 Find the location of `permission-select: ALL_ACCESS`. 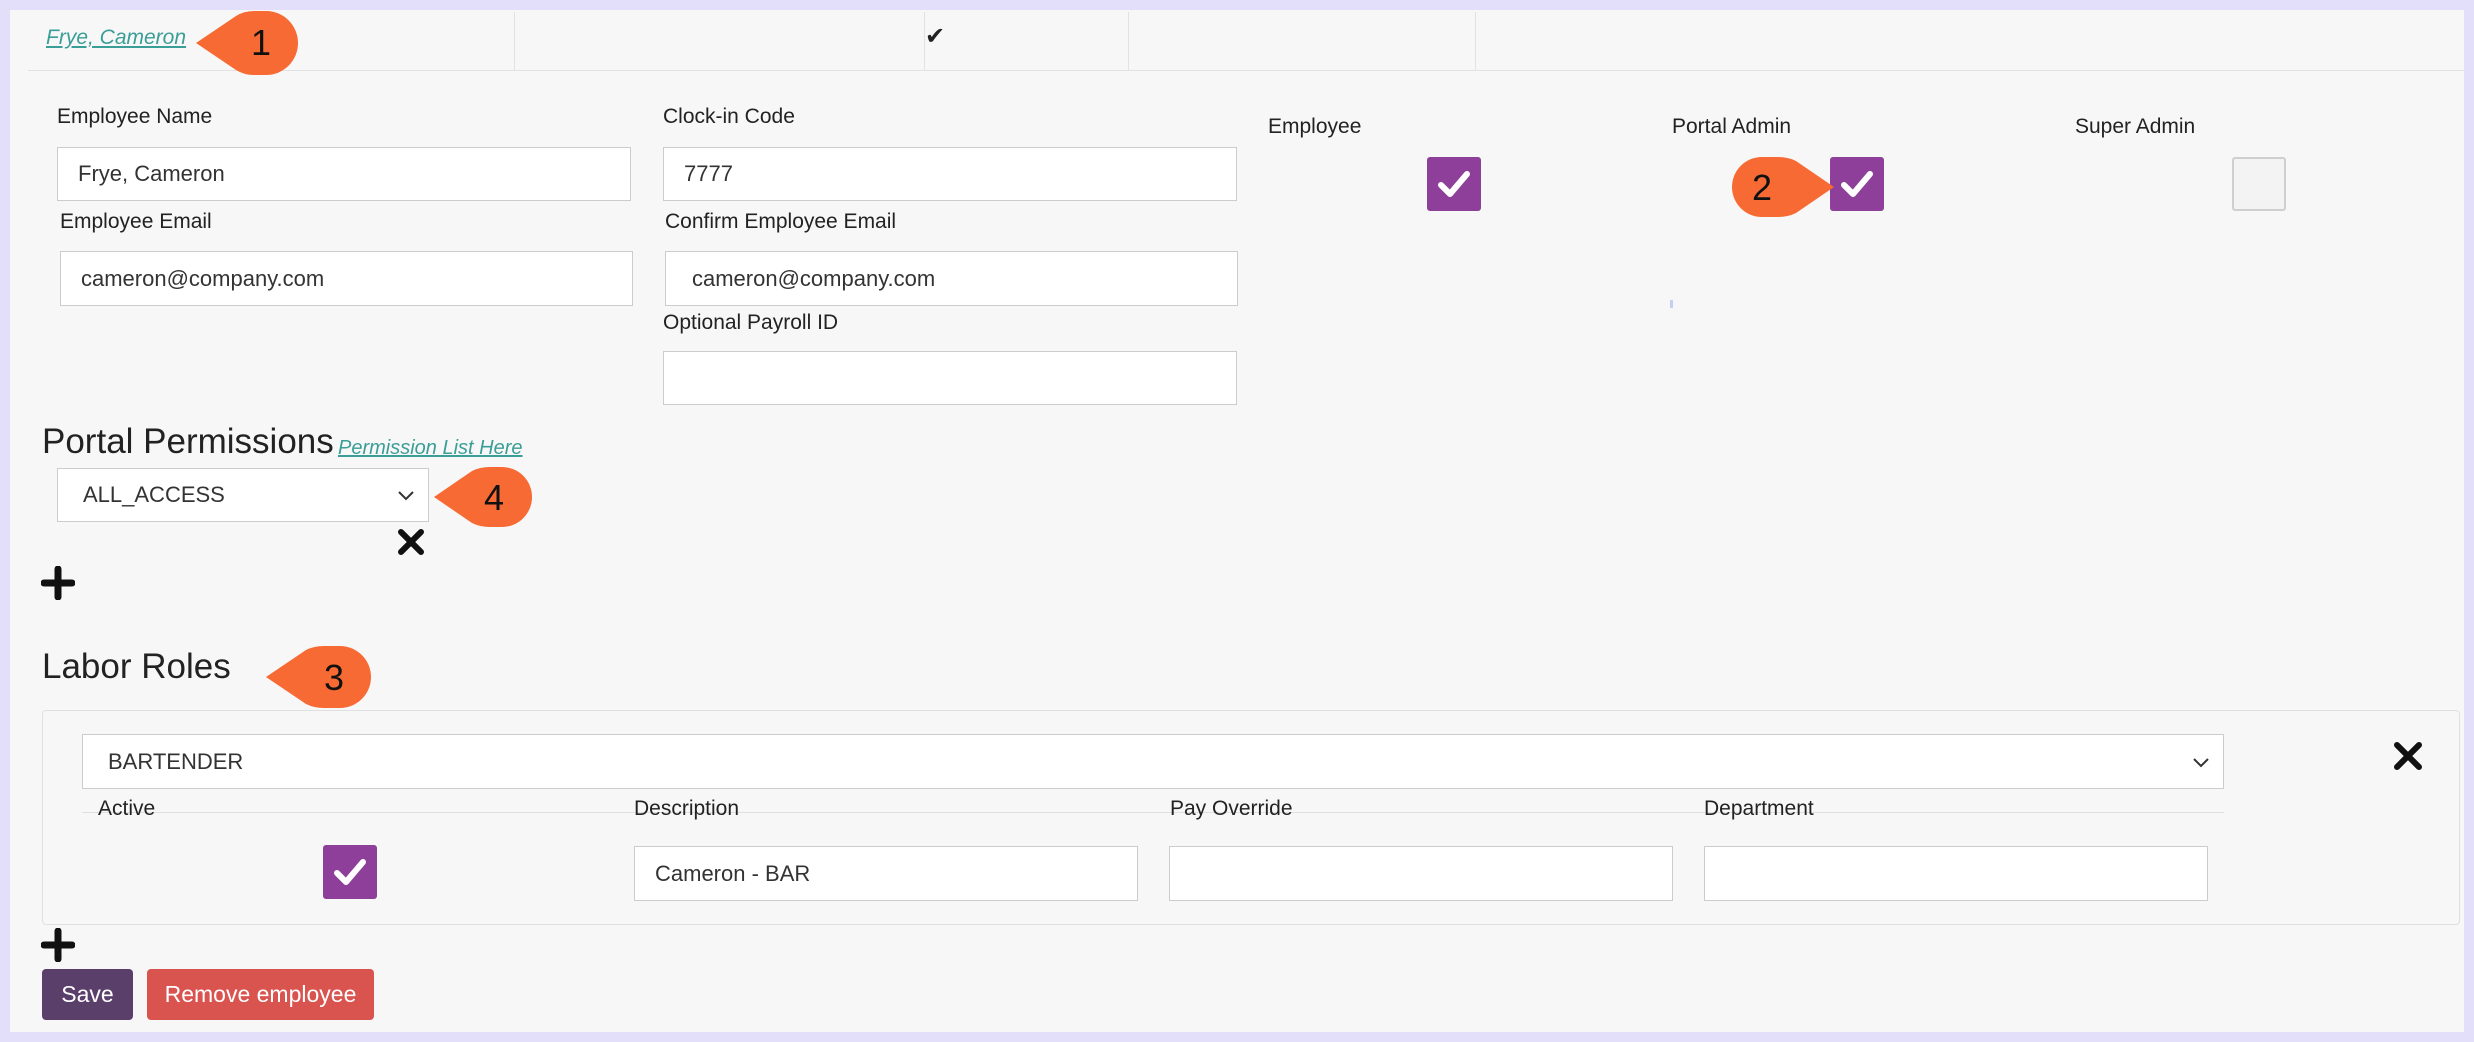

permission-select: ALL_ACCESS is located at coordinates (243, 495).